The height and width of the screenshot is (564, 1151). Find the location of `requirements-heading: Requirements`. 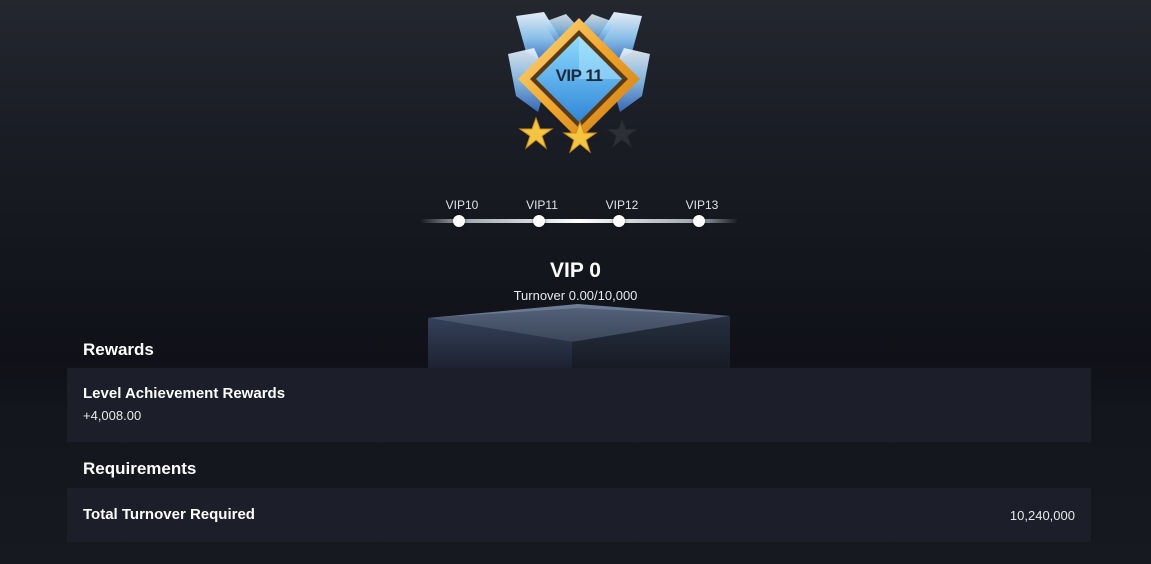

requirements-heading: Requirements is located at coordinates (140, 468).